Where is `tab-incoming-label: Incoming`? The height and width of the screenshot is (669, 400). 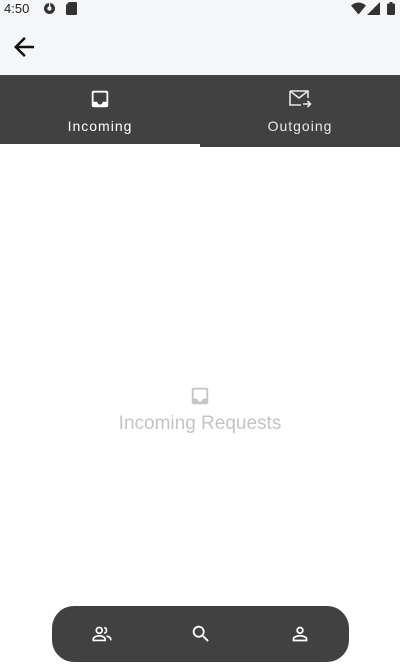 tab-incoming-label: Incoming is located at coordinates (100, 126).